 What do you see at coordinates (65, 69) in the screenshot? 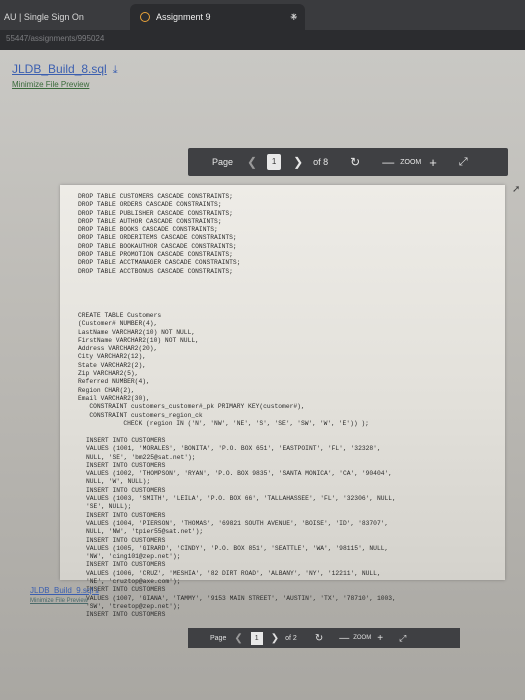
I see `file-link: JLDB_Build_8.sql ⤓` at bounding box center [65, 69].